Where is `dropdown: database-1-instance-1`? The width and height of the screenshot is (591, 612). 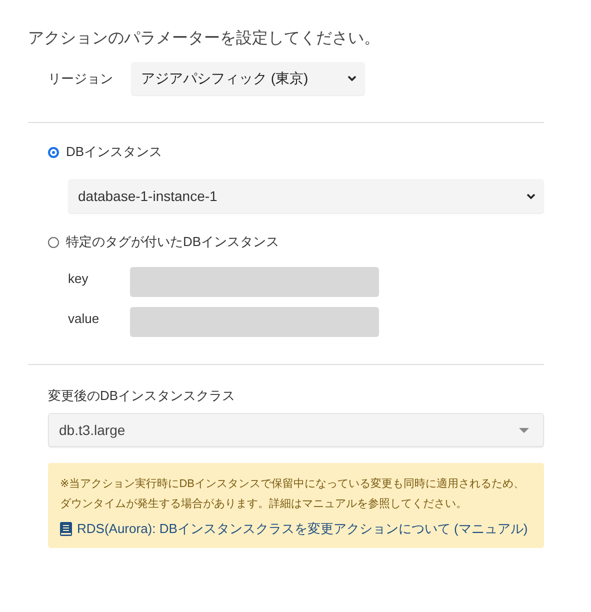 dropdown: database-1-instance-1 is located at coordinates (306, 196).